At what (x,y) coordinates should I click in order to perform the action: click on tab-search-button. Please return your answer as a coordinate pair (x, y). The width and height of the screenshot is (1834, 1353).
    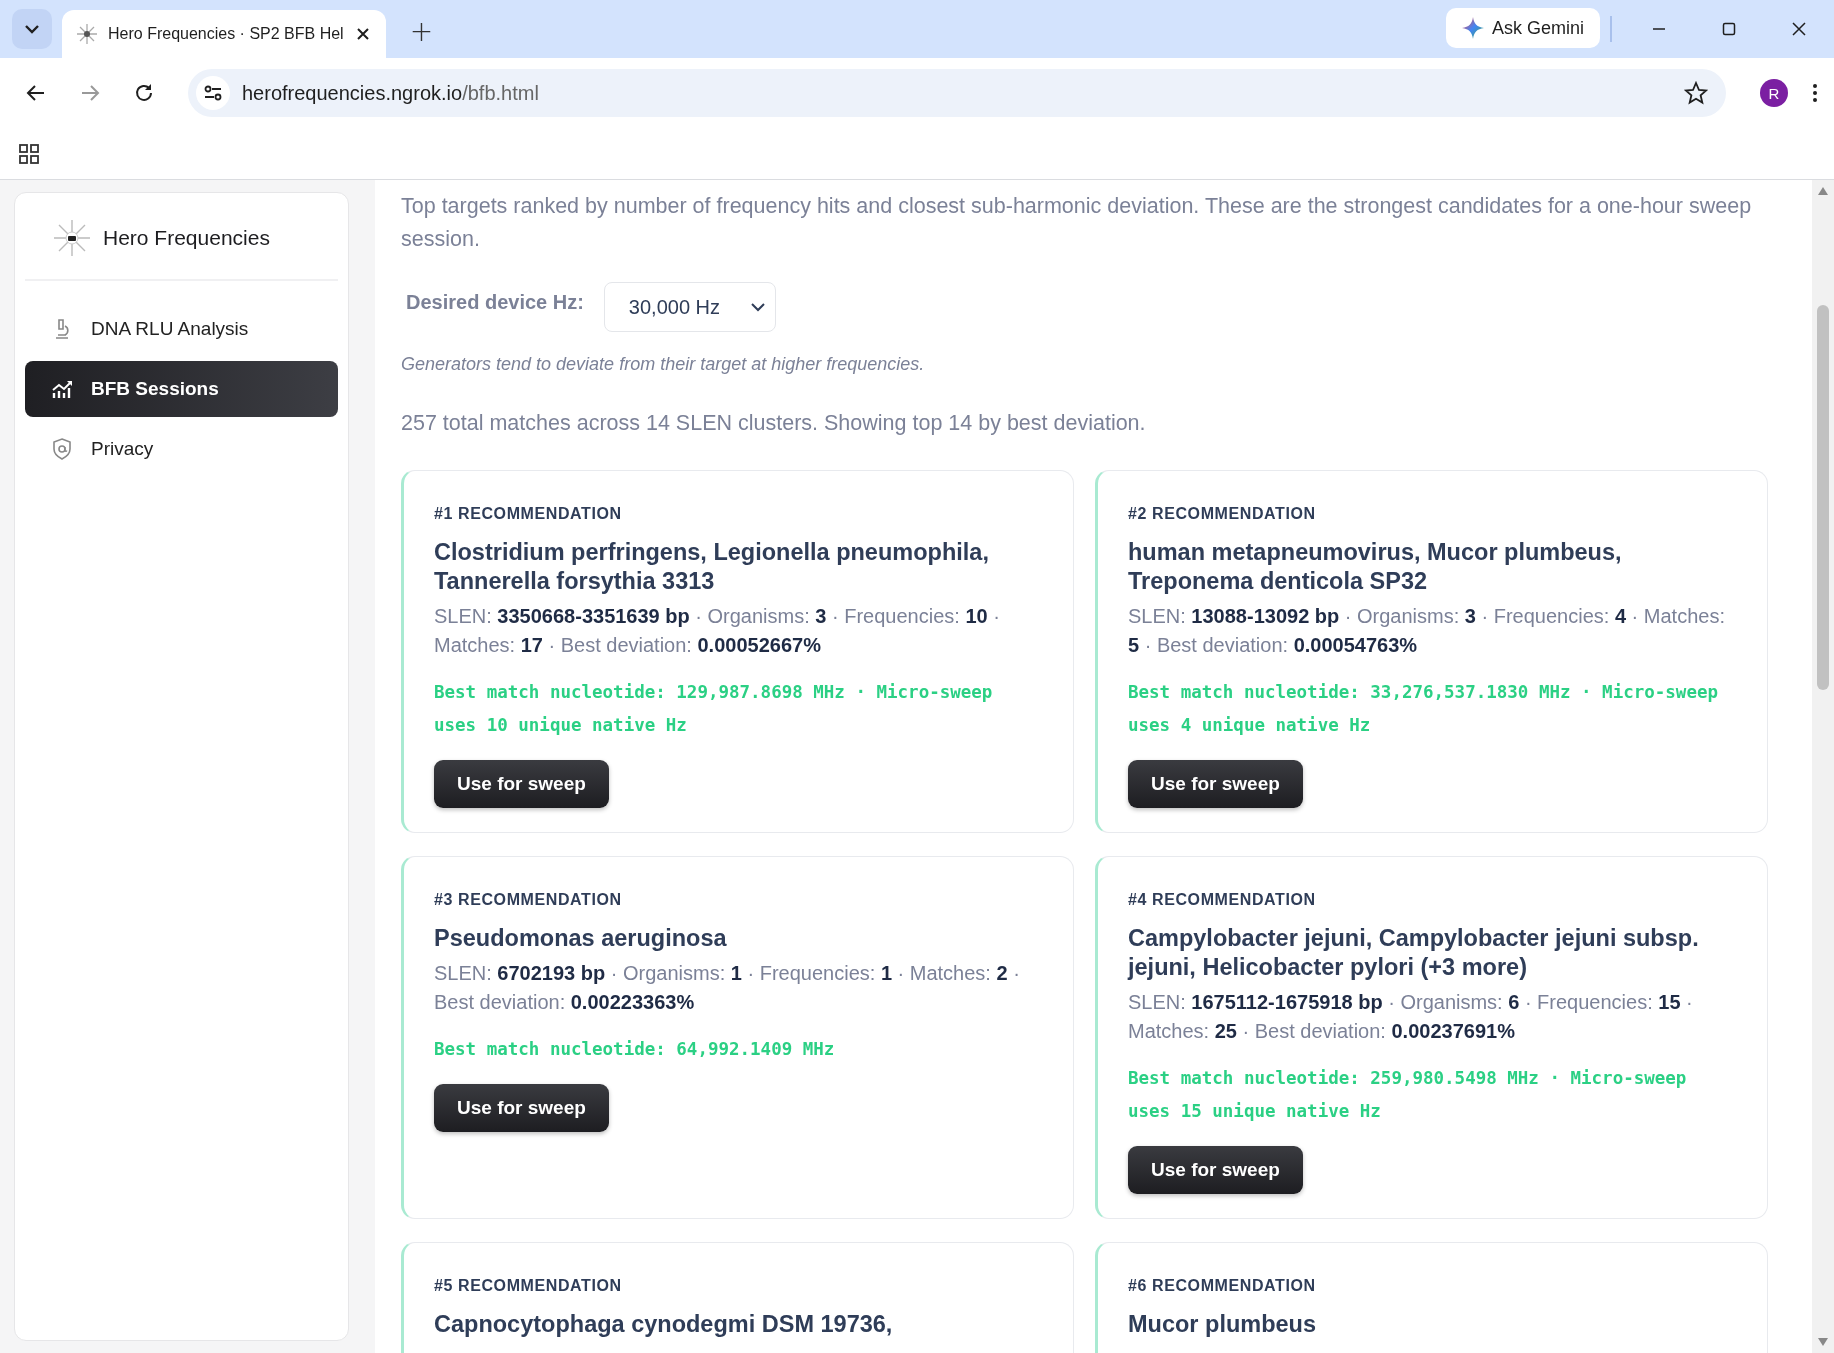
    Looking at the image, I should click on (32, 29).